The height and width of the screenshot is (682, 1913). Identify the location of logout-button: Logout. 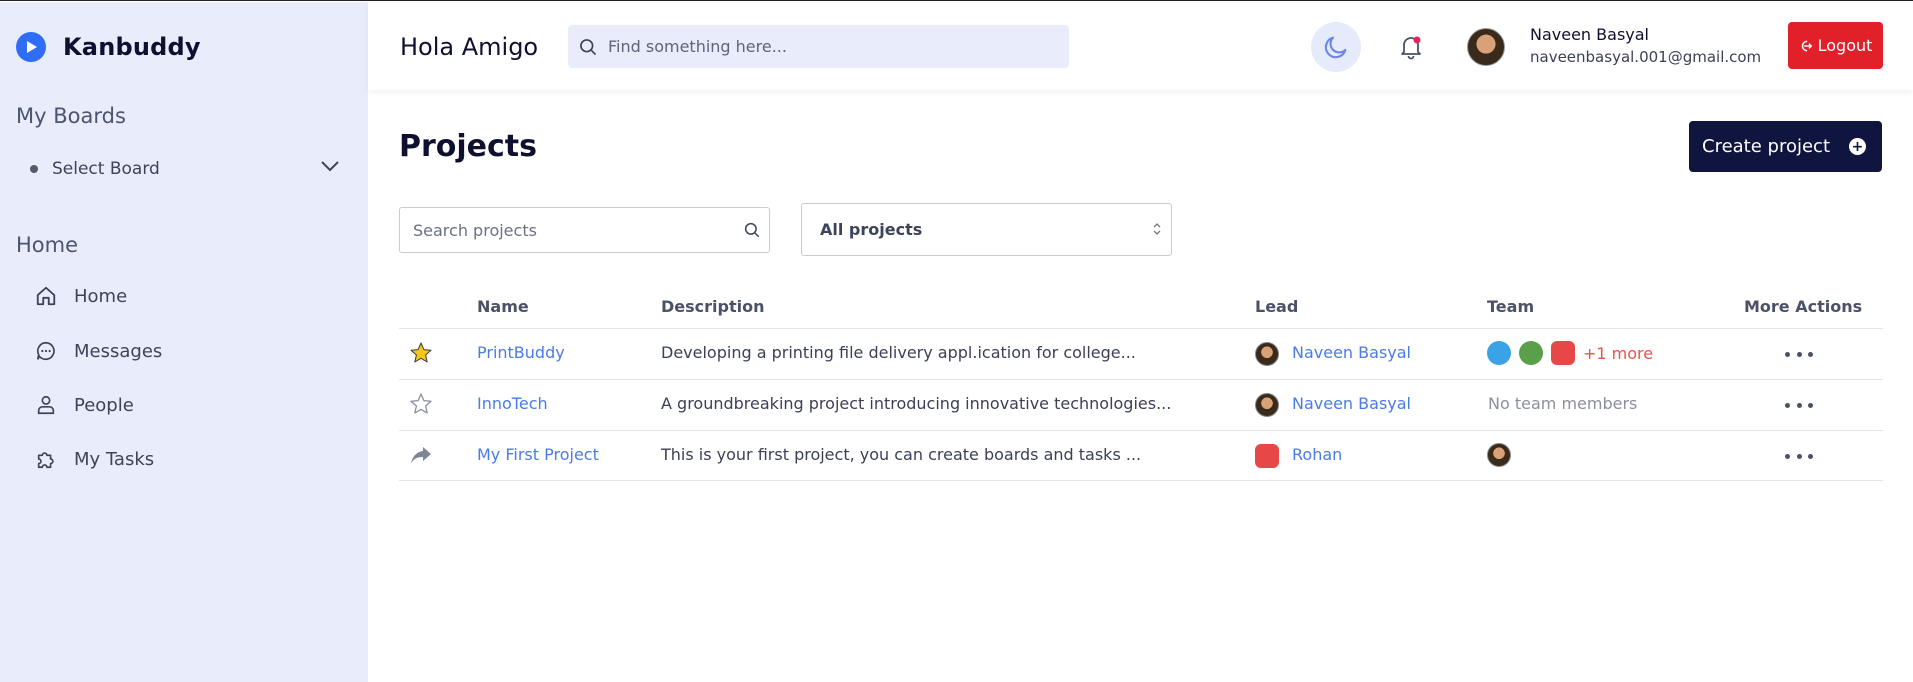
(1835, 45).